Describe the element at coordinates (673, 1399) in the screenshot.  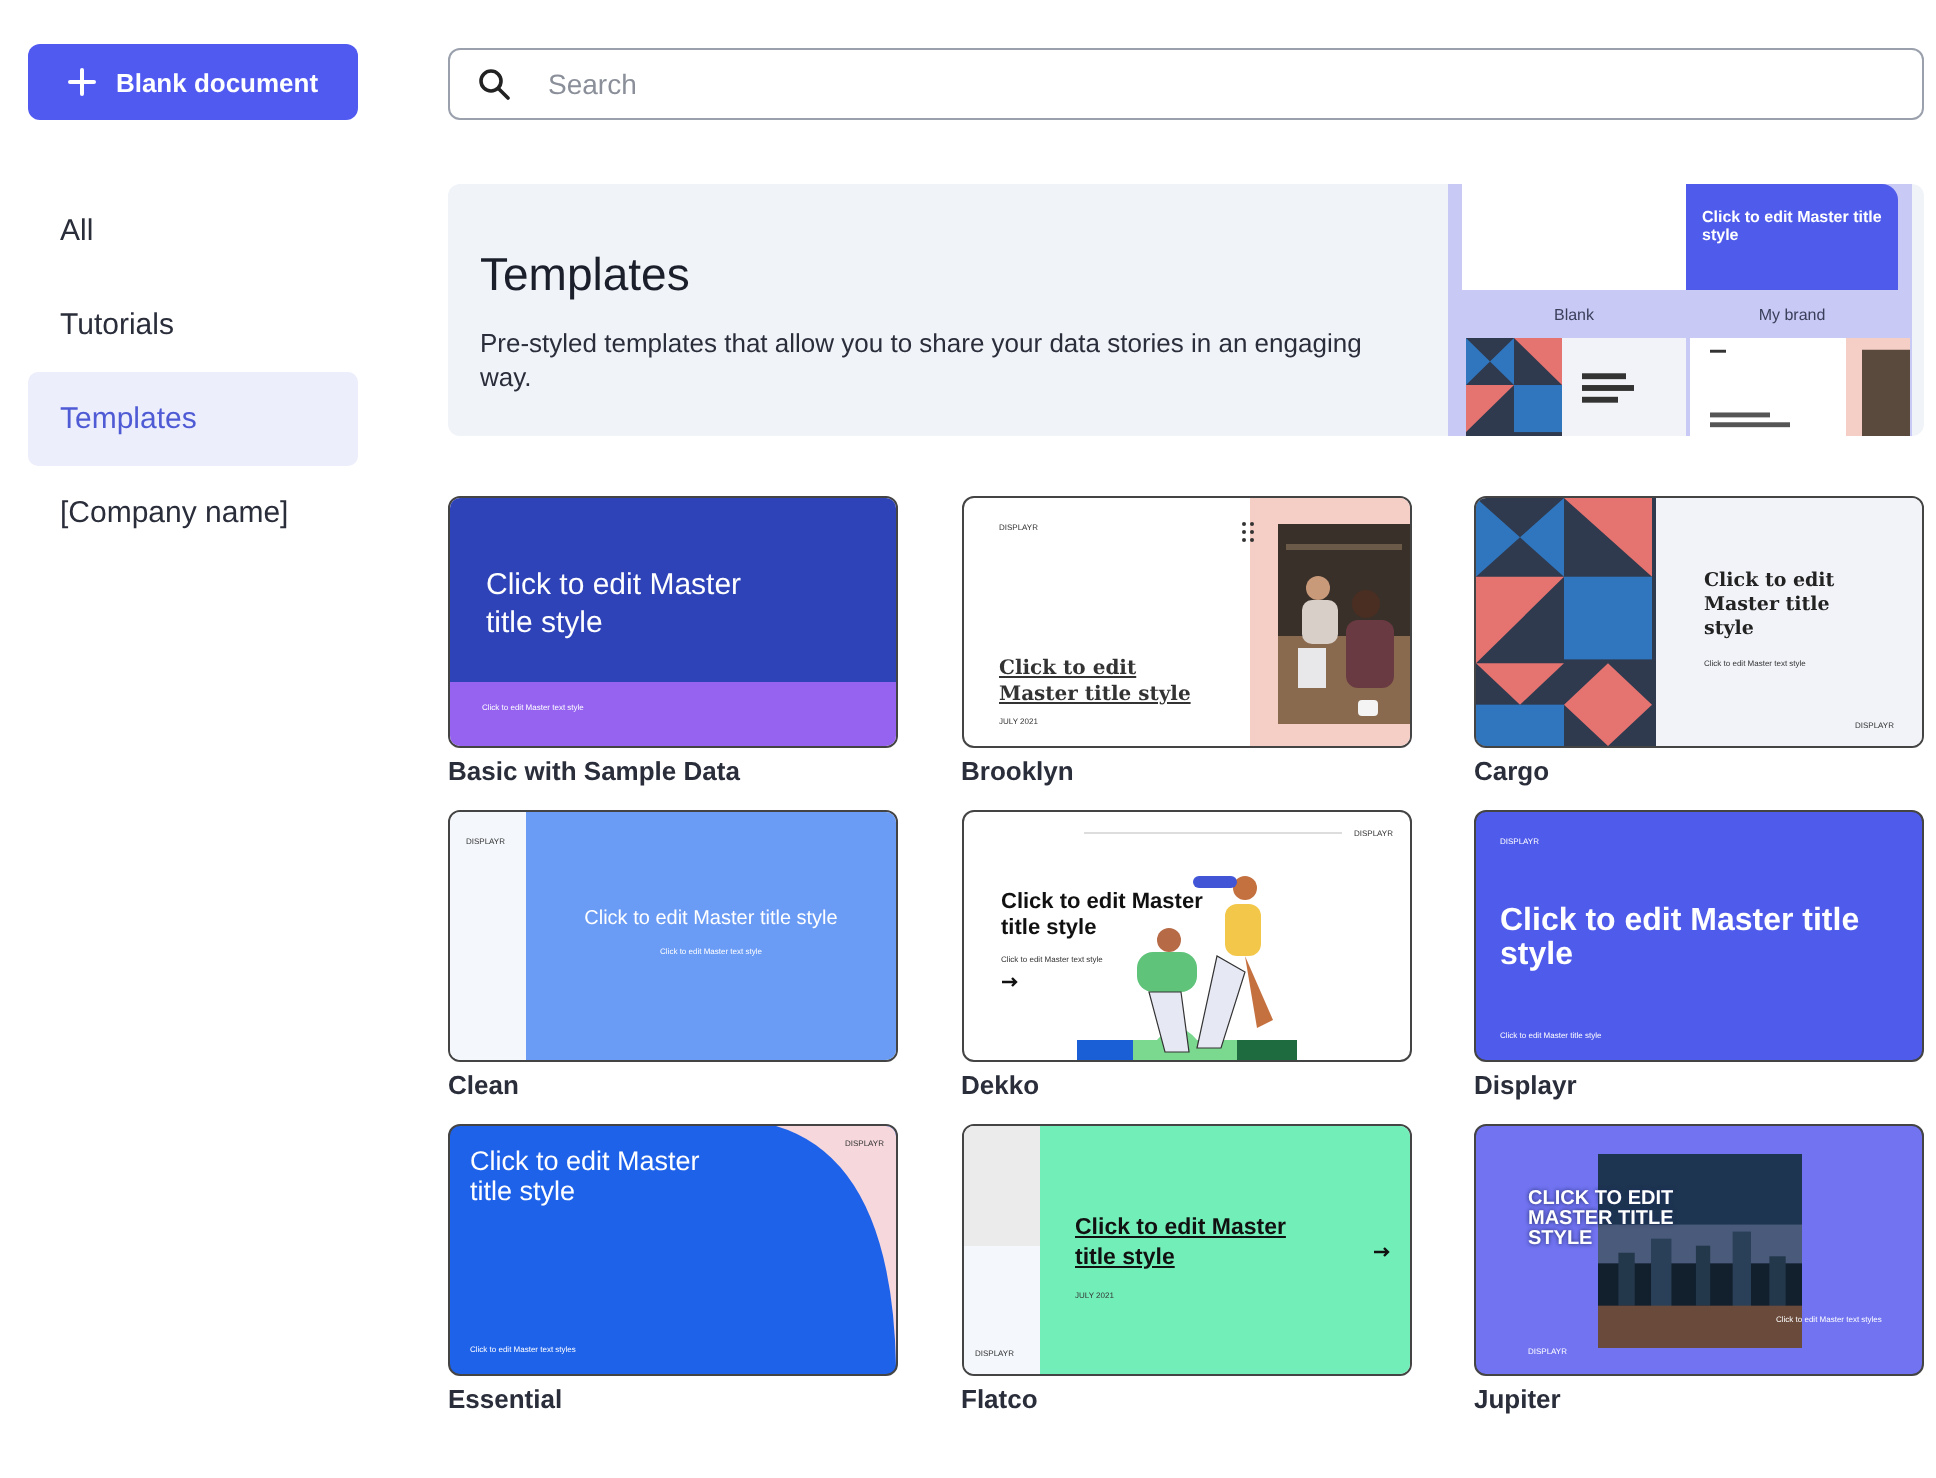
I see `template-name: Essential` at that location.